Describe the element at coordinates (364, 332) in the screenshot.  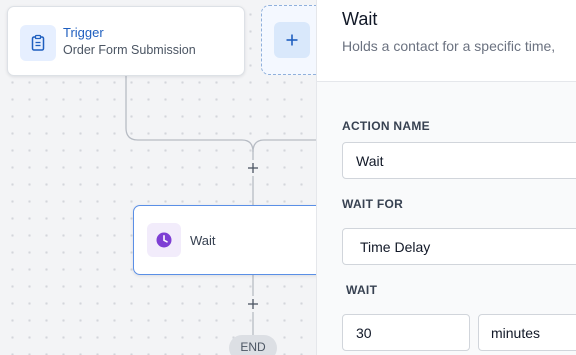
I see `wait-amount-value: 30` at that location.